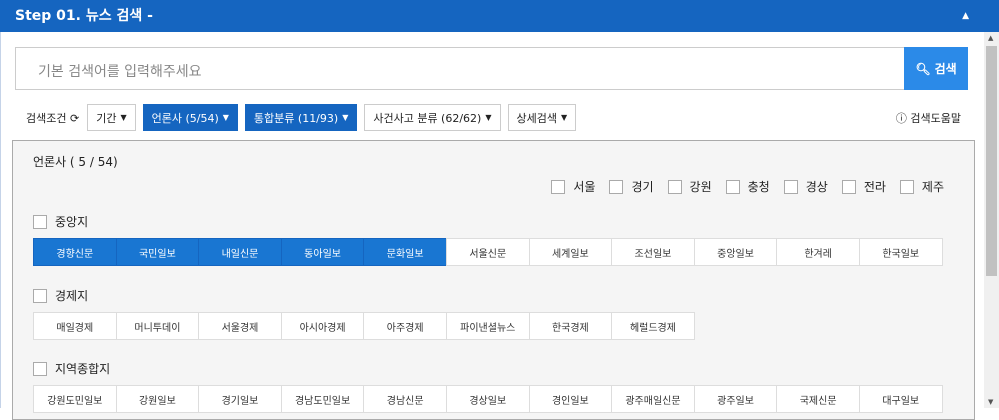  What do you see at coordinates (111, 117) in the screenshot?
I see `filter-dropdown: 기간 ▼` at bounding box center [111, 117].